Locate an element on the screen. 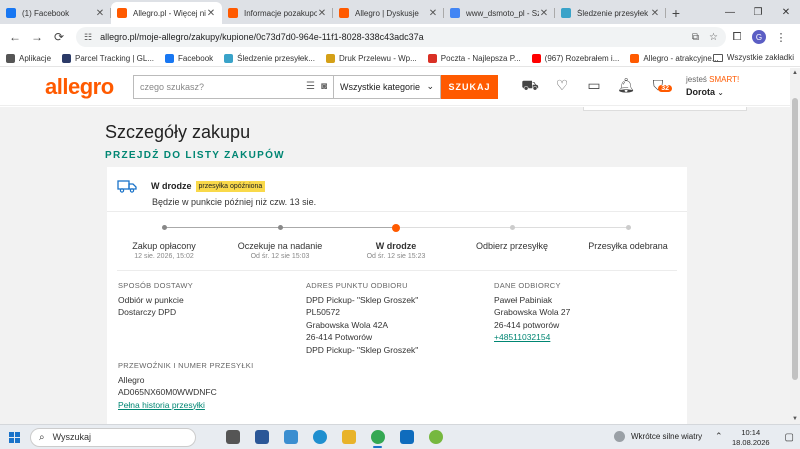 This screenshot has height=449, width=800. bell-icon: 🔔︎ is located at coordinates (626, 86).